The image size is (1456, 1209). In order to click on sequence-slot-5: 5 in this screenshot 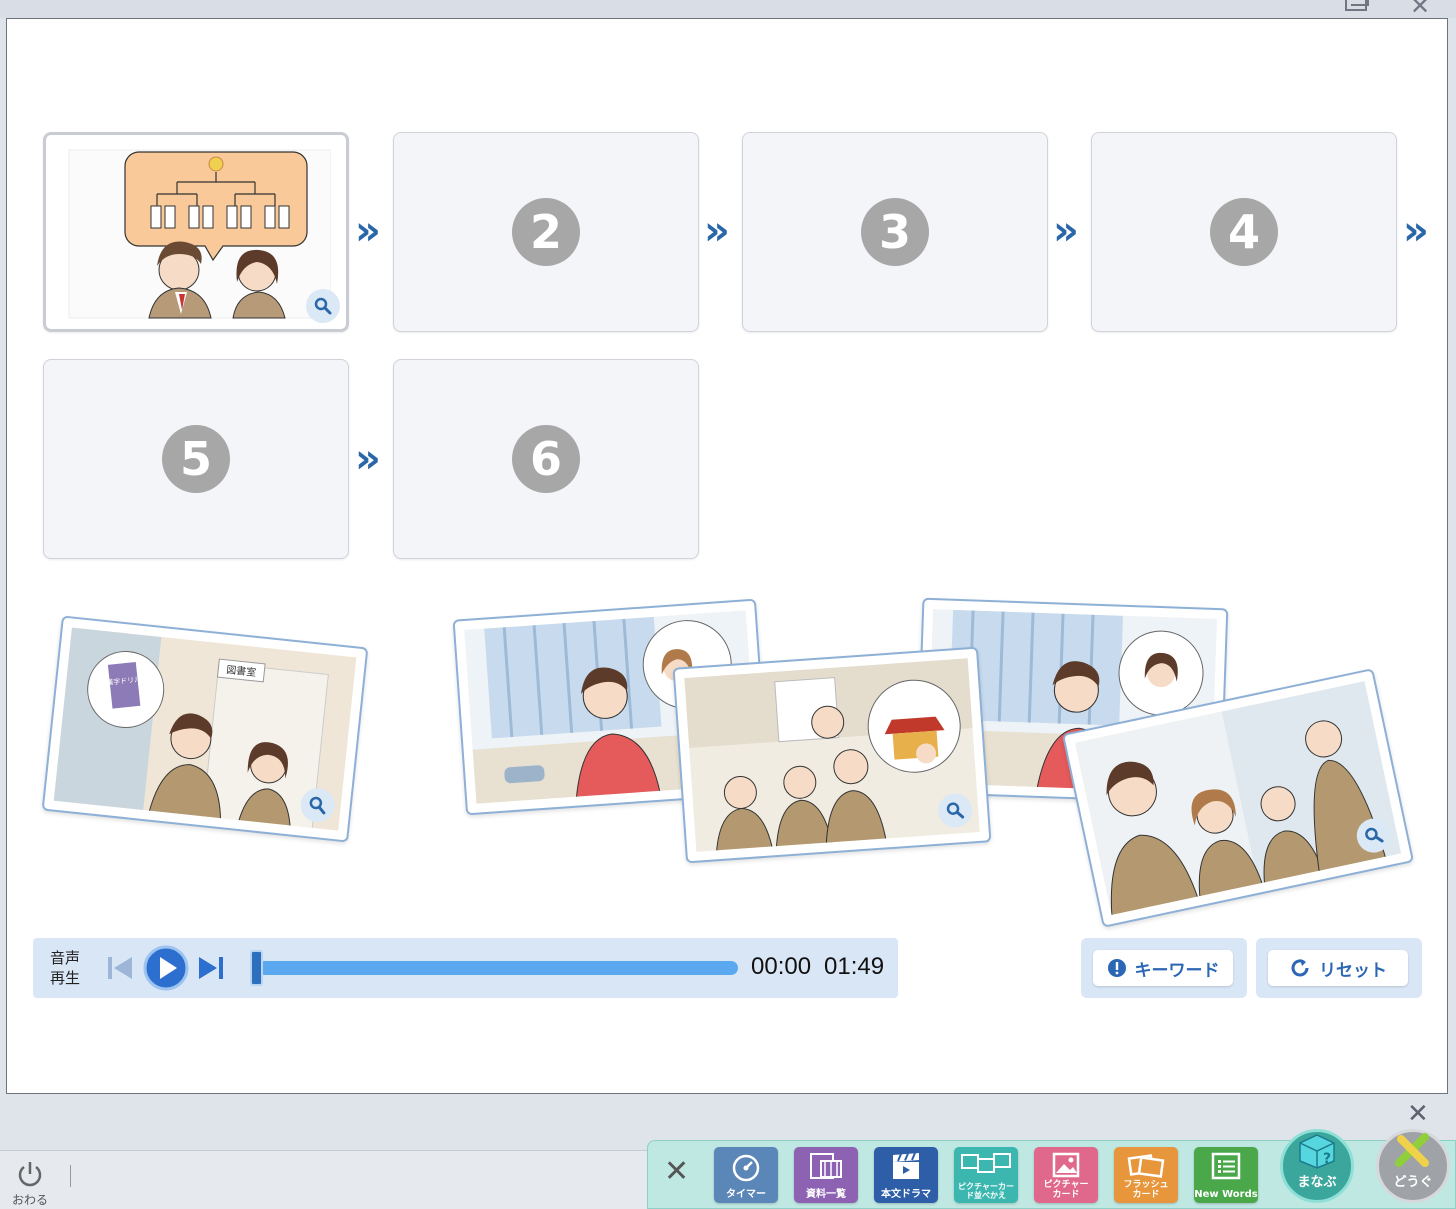, I will do `click(196, 459)`.